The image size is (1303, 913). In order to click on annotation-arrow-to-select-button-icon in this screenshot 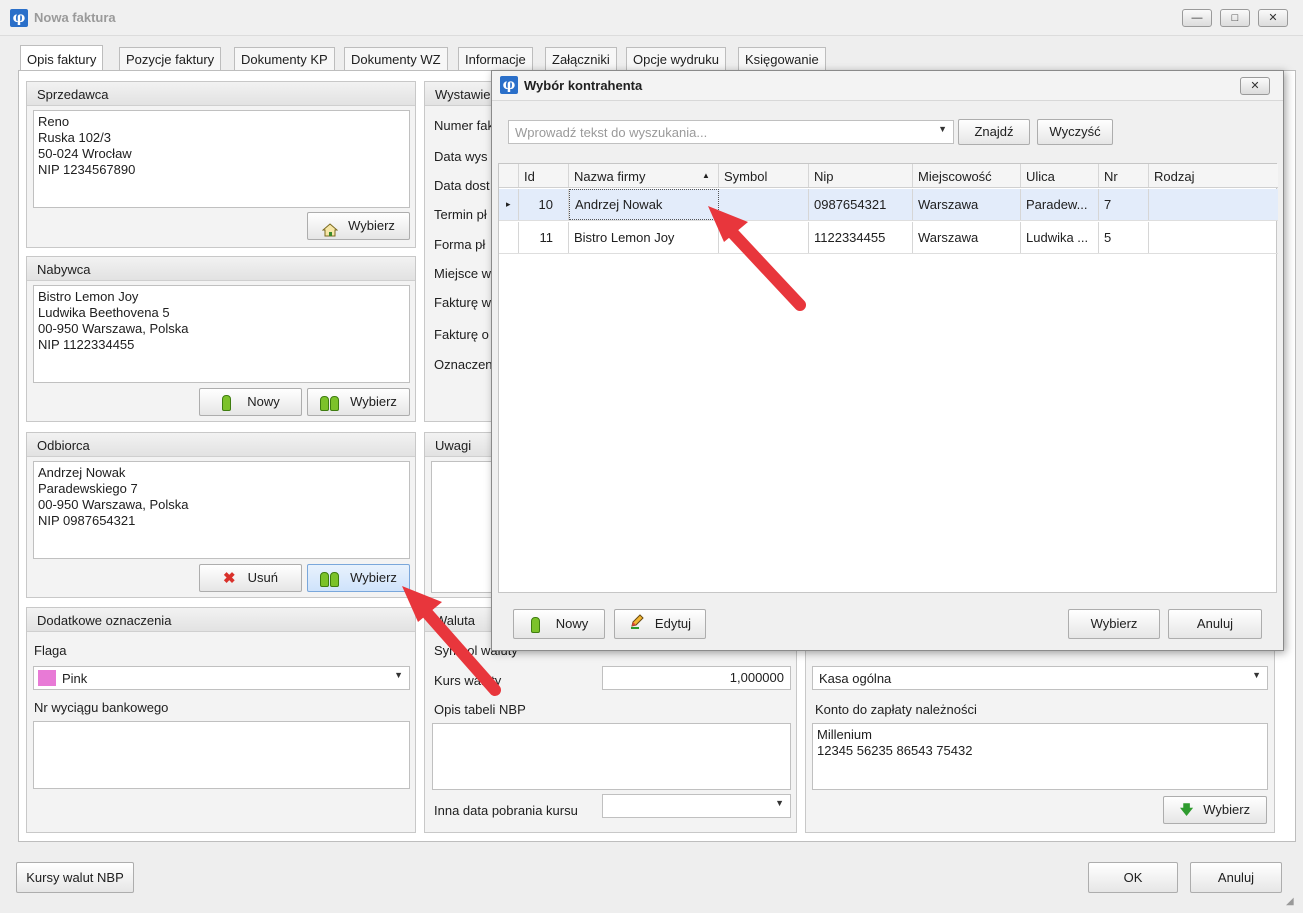, I will do `click(451, 641)`.